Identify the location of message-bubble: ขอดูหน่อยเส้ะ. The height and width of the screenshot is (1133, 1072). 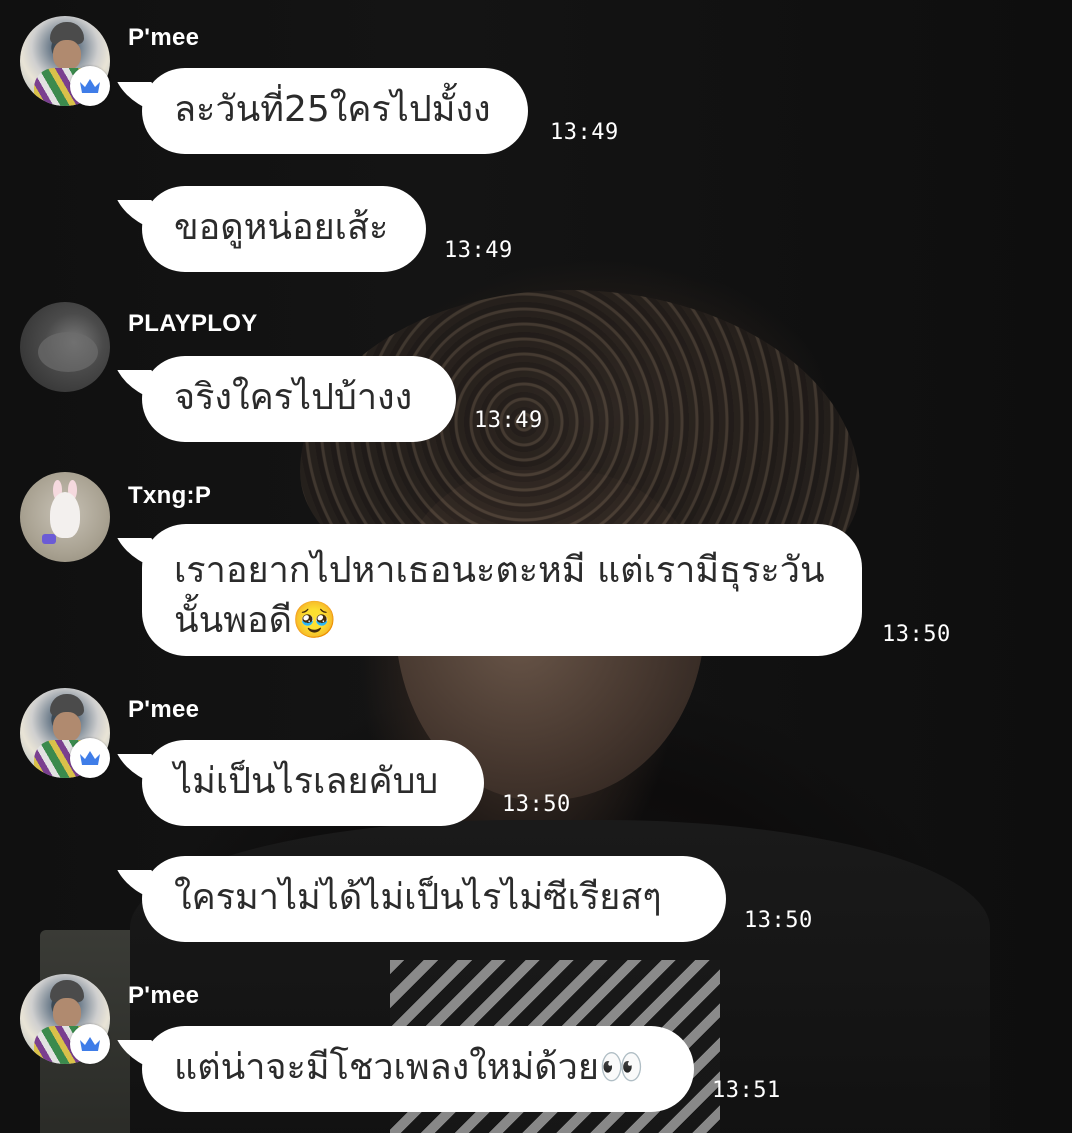
(284, 229).